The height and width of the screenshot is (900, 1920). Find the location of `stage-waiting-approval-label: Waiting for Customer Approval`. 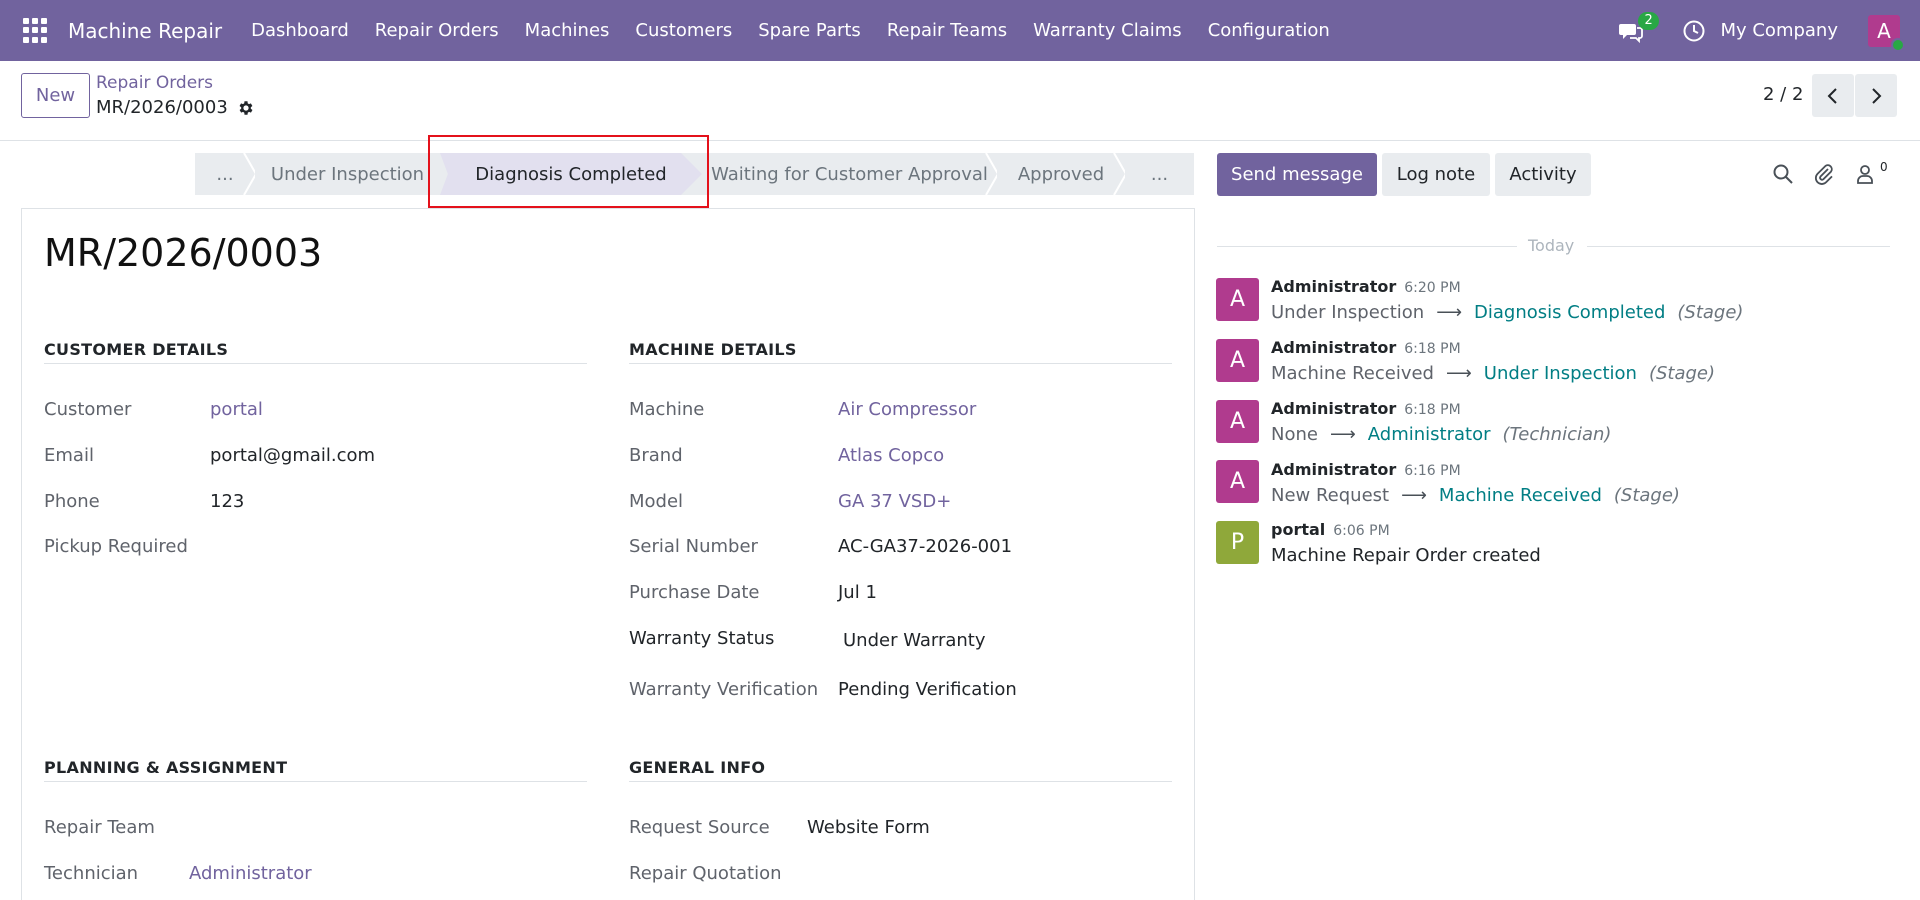

stage-waiting-approval-label: Waiting for Customer Approval is located at coordinates (849, 174).